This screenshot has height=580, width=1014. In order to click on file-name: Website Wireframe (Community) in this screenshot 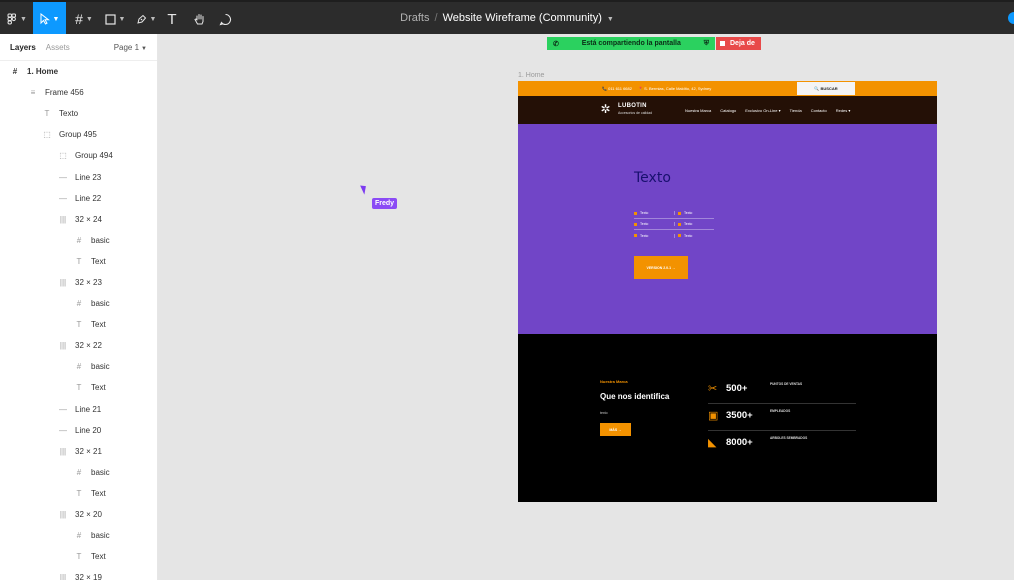, I will do `click(522, 18)`.